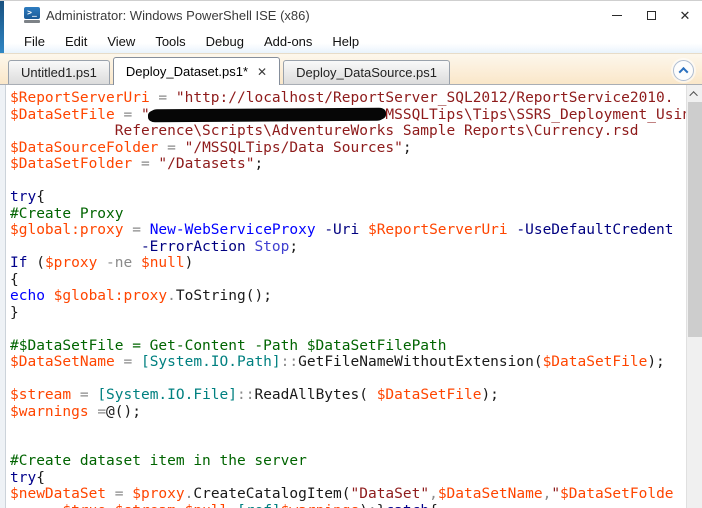 This screenshot has height=508, width=702. I want to click on close-button: ✕, so click(685, 15).